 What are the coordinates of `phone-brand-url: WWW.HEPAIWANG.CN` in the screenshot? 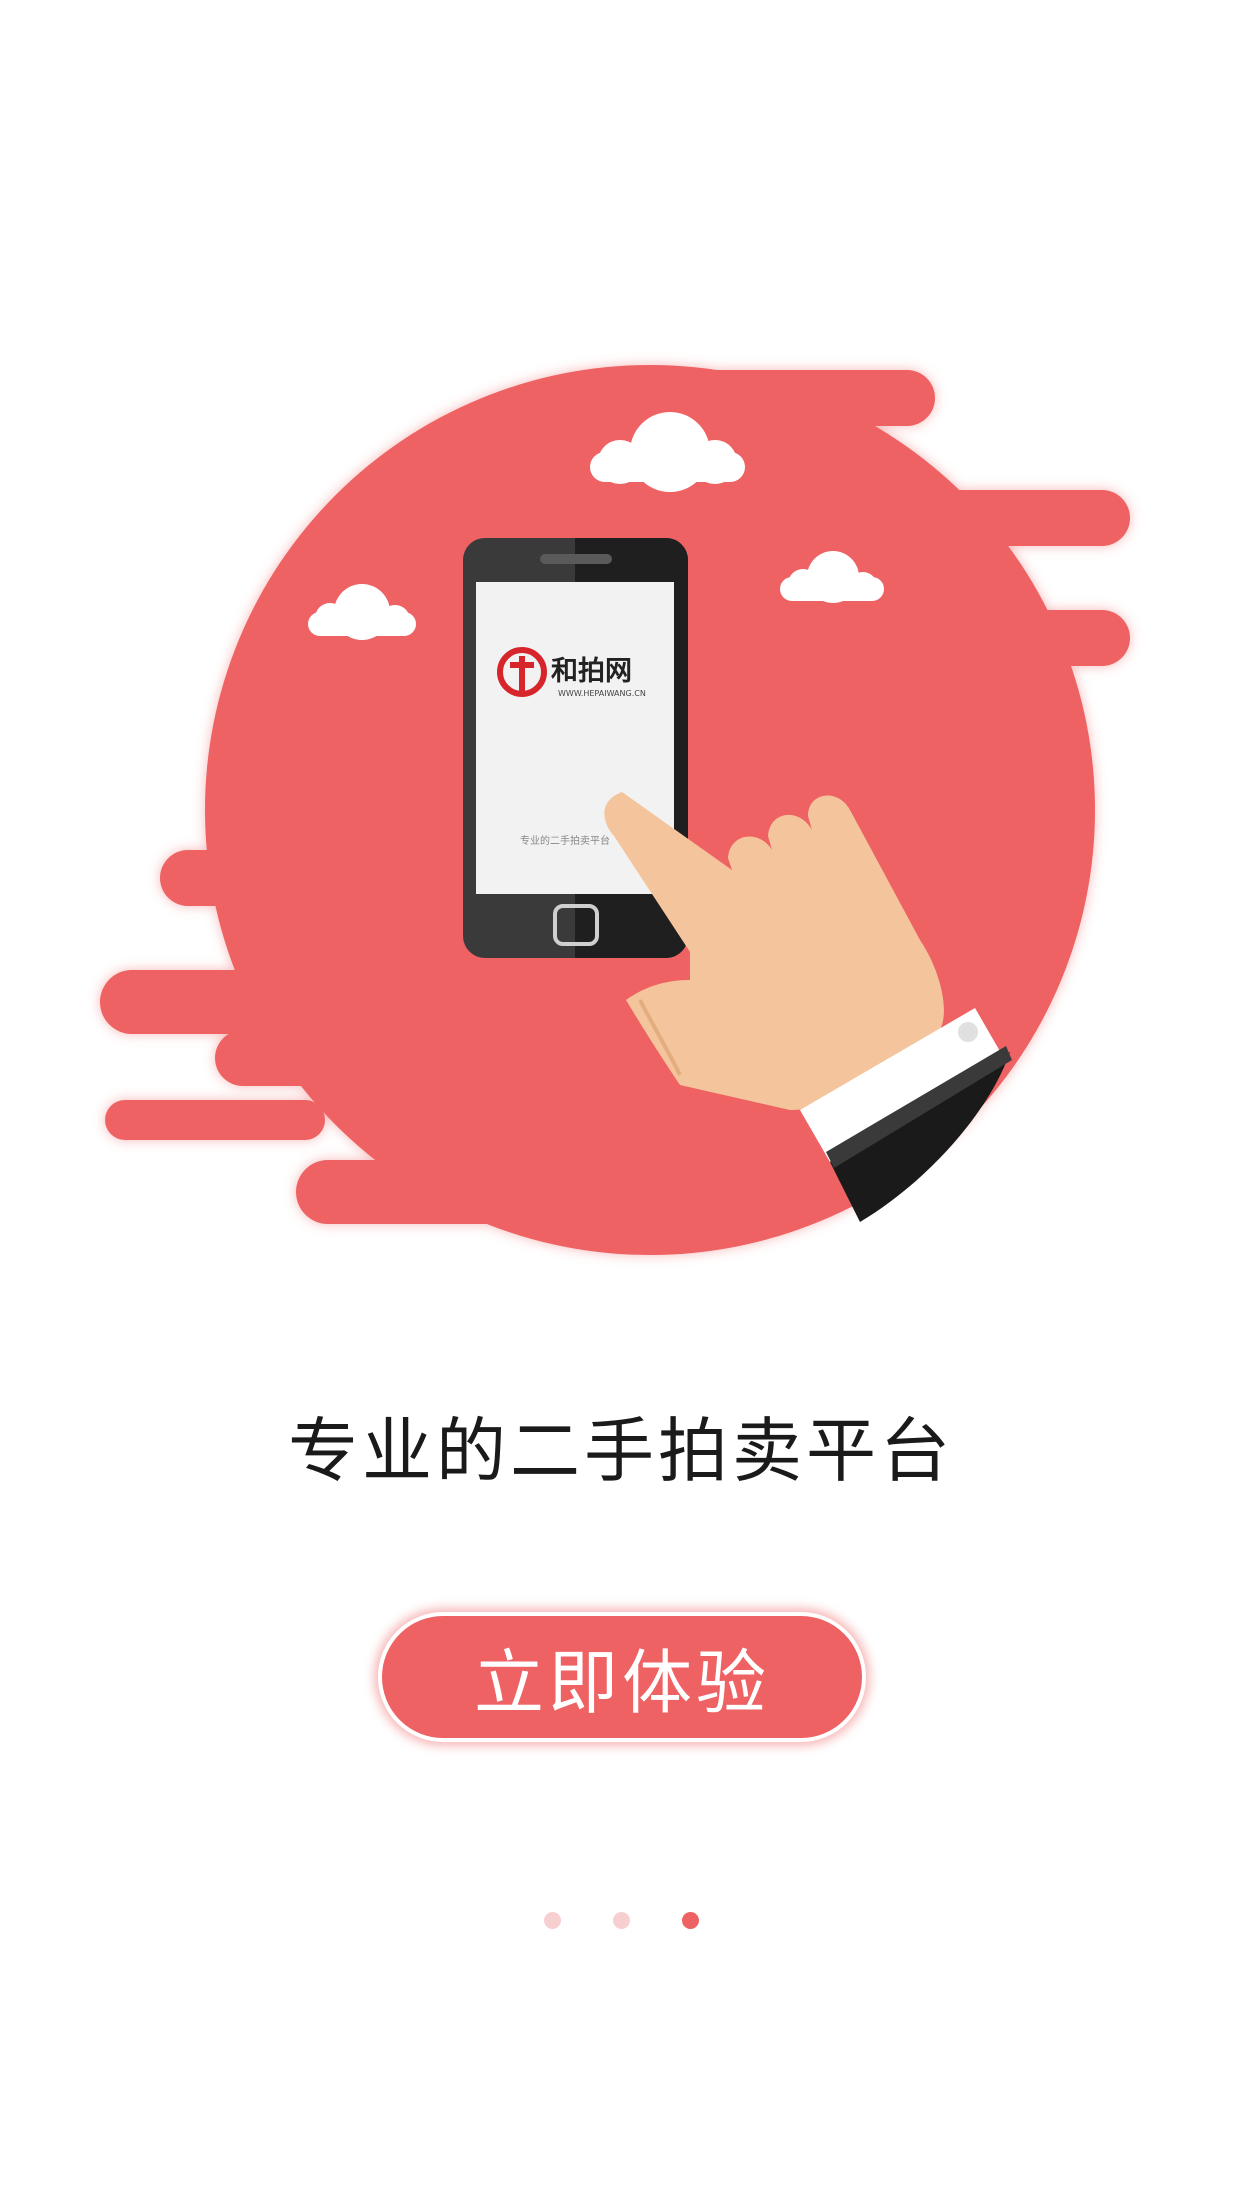 It's located at (602, 693).